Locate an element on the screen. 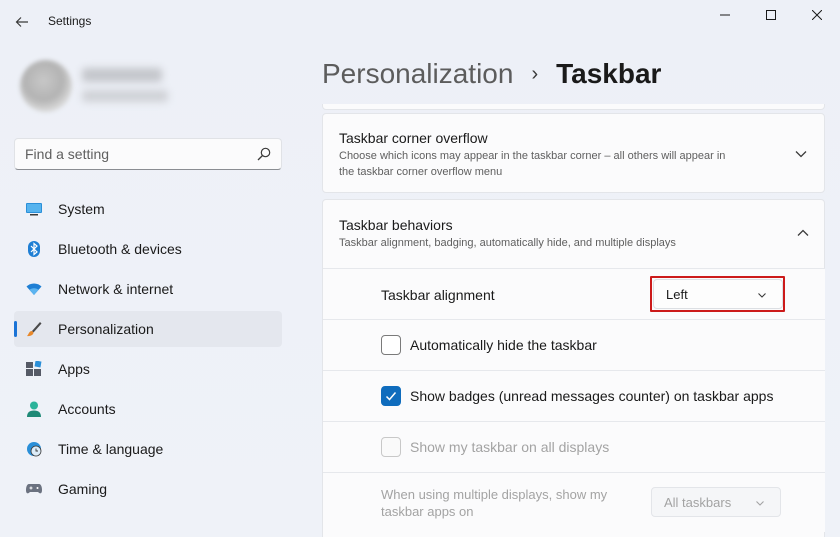  sidebar-item-bluetooth: Bluetooth & devices is located at coordinates (148, 249).